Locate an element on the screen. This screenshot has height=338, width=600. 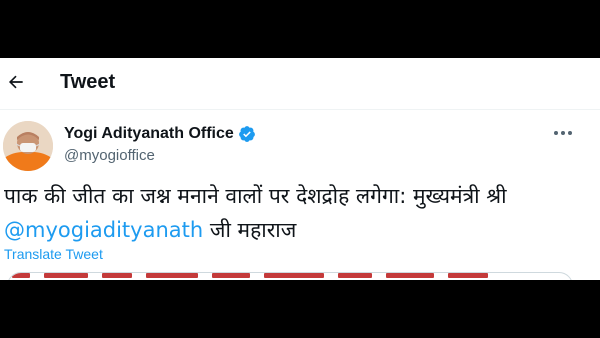
display-name: Yogi Adityanath Office is located at coordinates (149, 134).